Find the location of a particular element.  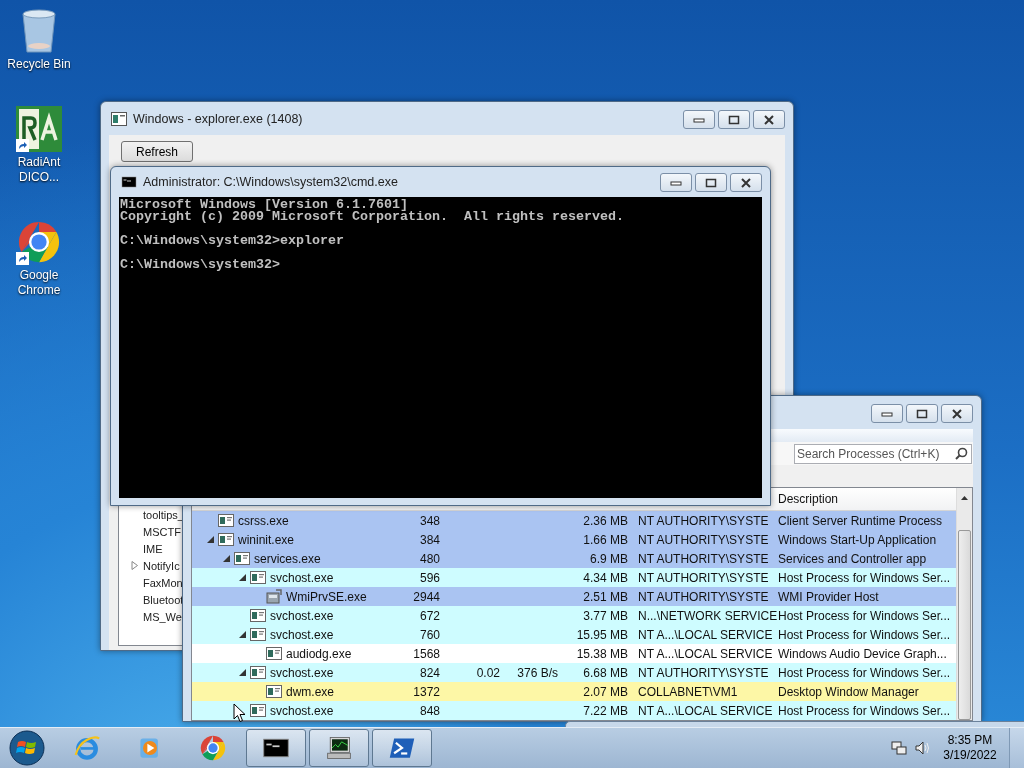

monitor-icon is located at coordinates (339, 748).